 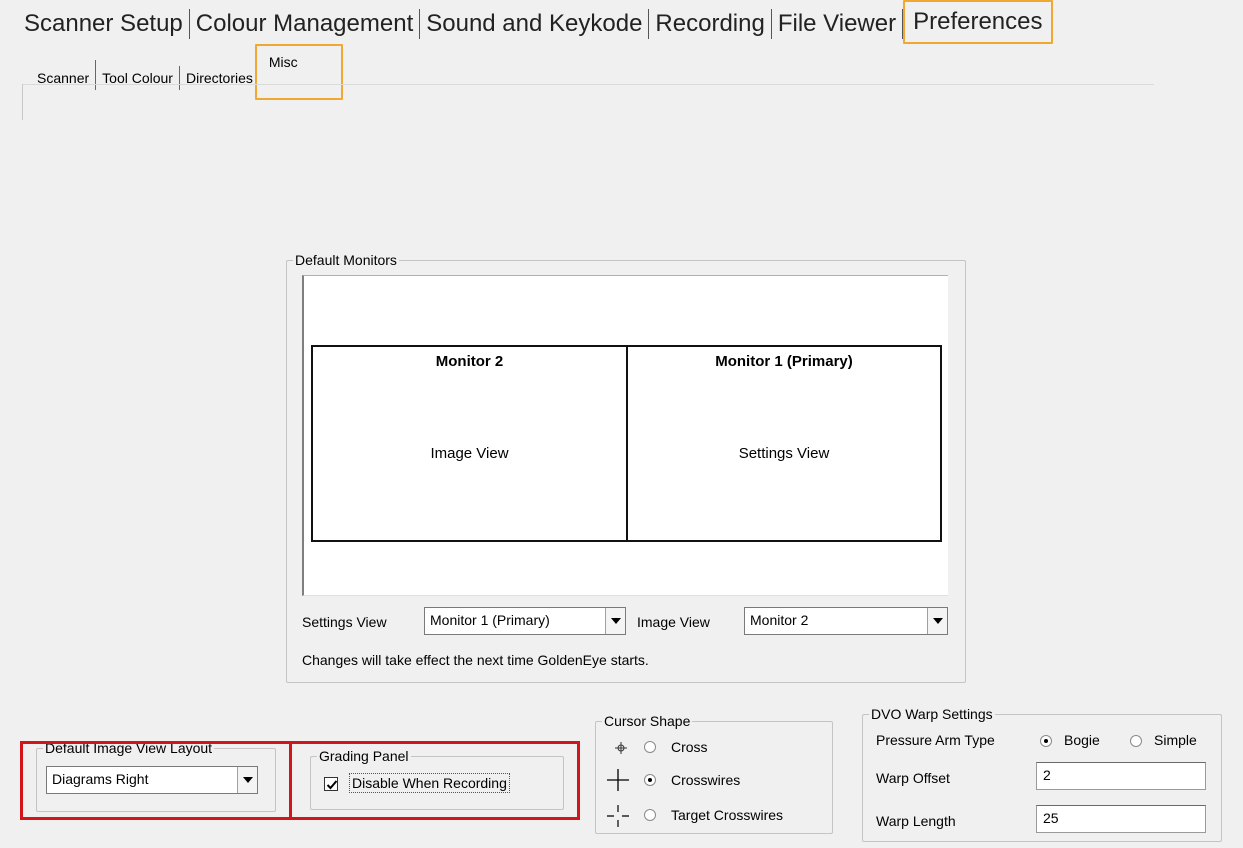 What do you see at coordinates (1121, 776) in the screenshot?
I see `warp-offset-field: 2` at bounding box center [1121, 776].